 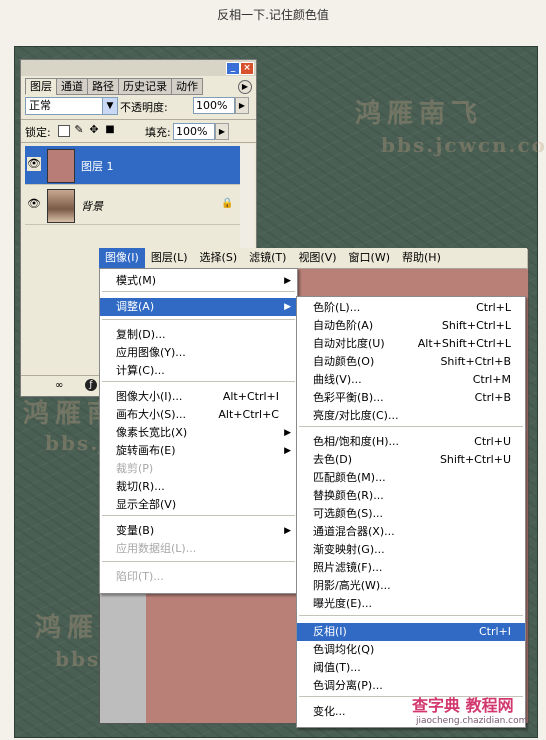 What do you see at coordinates (369, 258) in the screenshot?
I see `menu-window: 窗口(W)` at bounding box center [369, 258].